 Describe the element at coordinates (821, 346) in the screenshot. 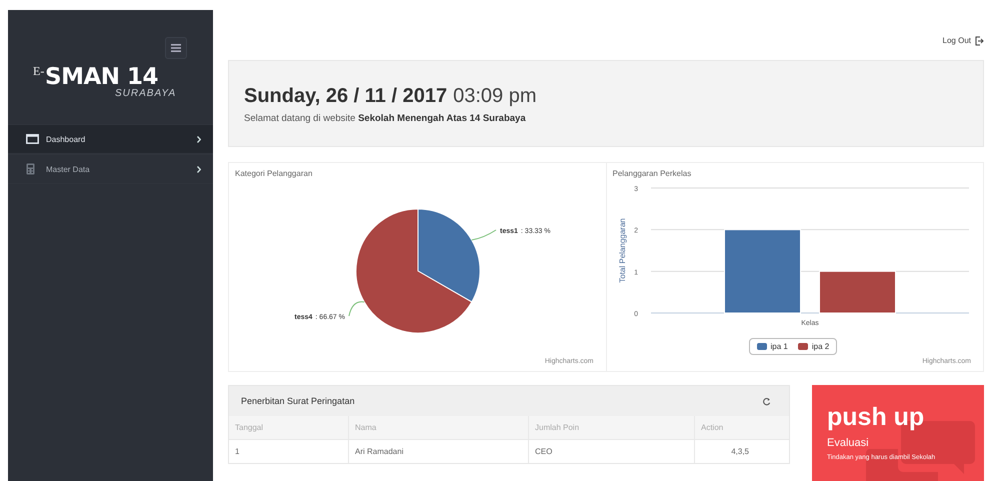

I see `legend-label: ipa 2` at that location.